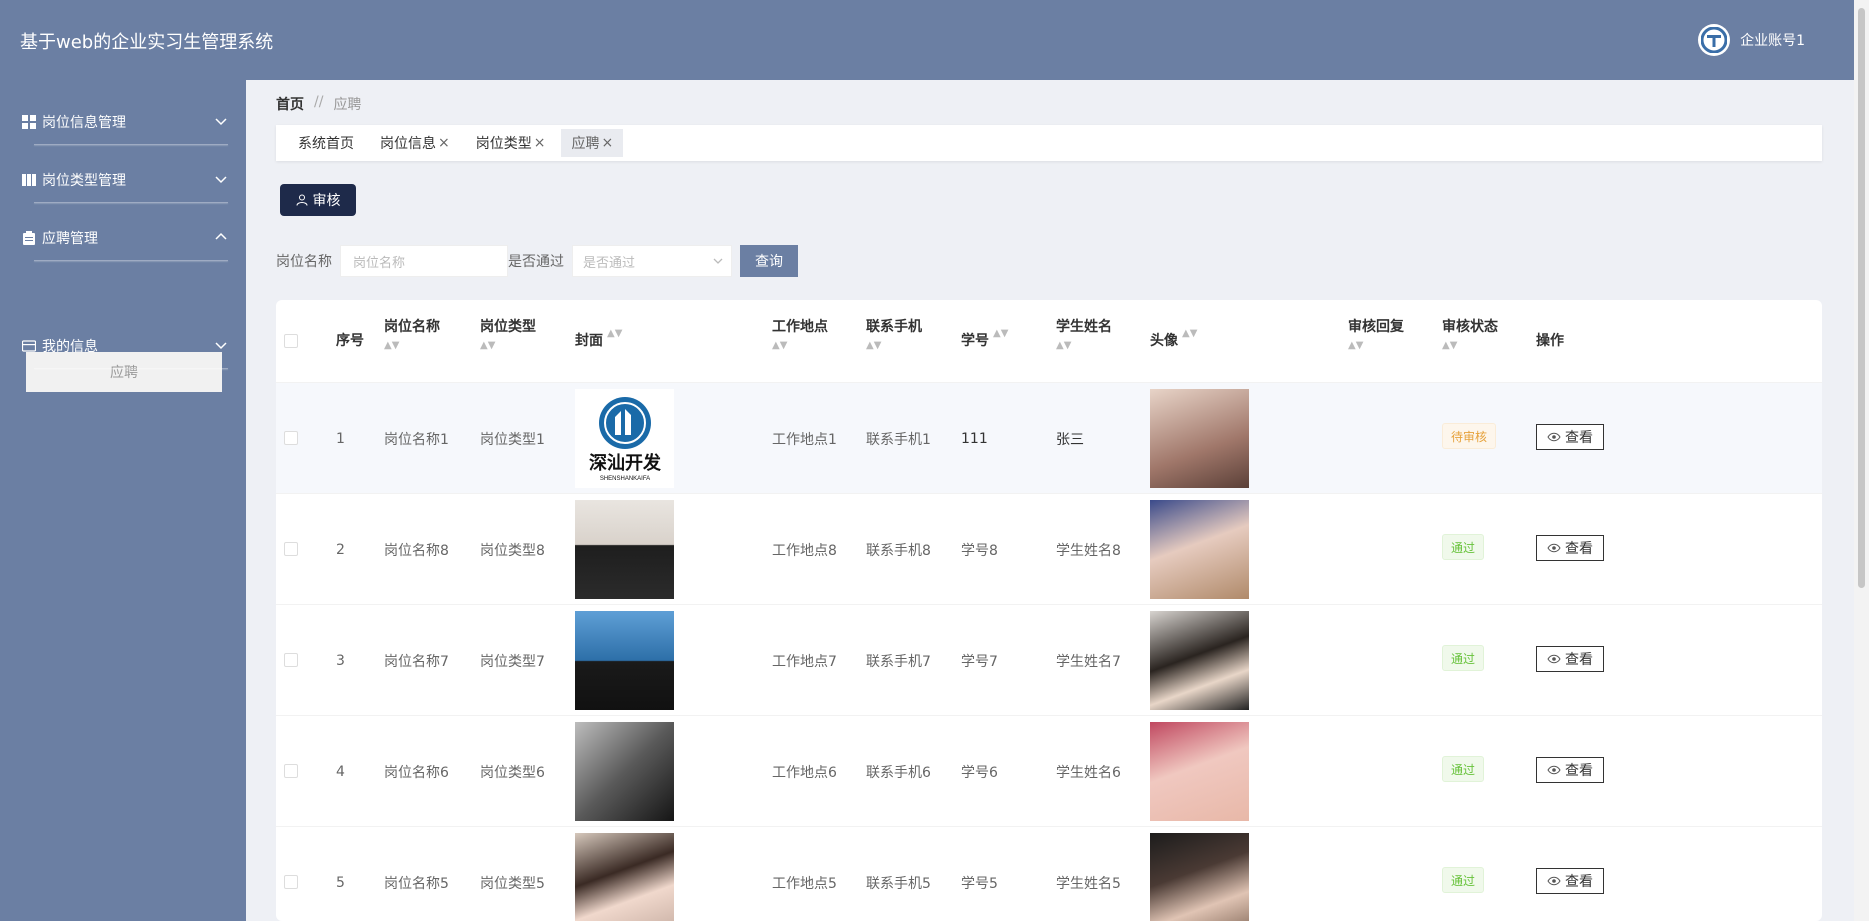 The height and width of the screenshot is (921, 1869). I want to click on query-button: 查询, so click(769, 261).